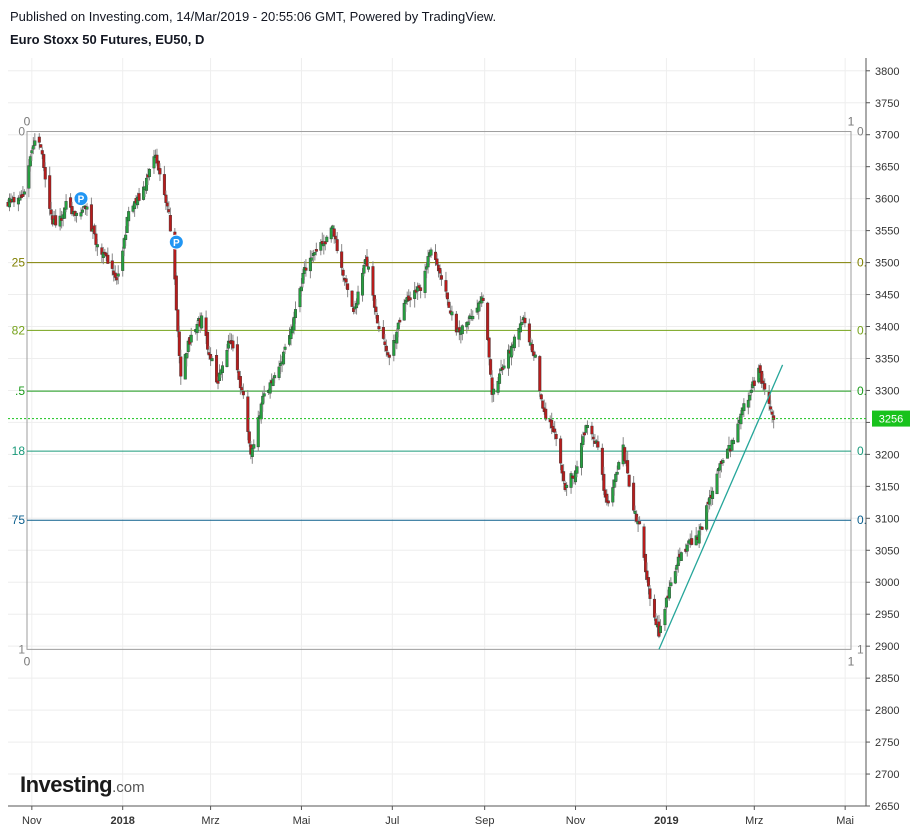 The height and width of the screenshot is (833, 911). What do you see at coordinates (887, 615) in the screenshot?
I see `y-tick-label: 2950` at bounding box center [887, 615].